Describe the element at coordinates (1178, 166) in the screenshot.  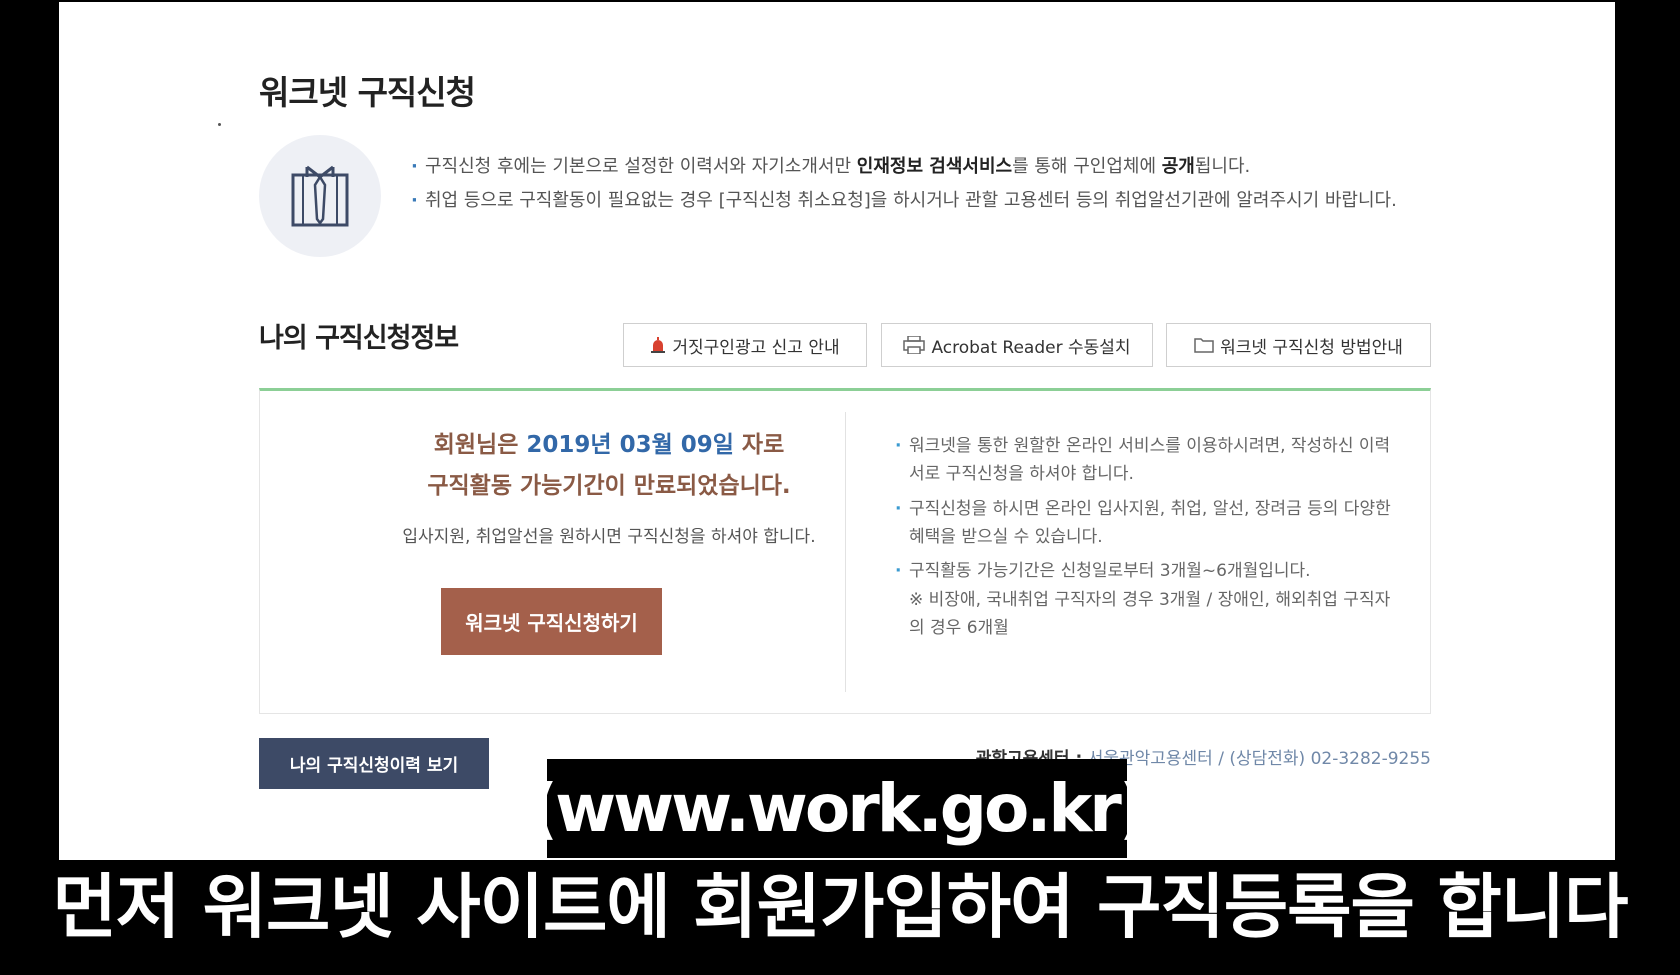
I see `notice-strong-public: 공개` at that location.